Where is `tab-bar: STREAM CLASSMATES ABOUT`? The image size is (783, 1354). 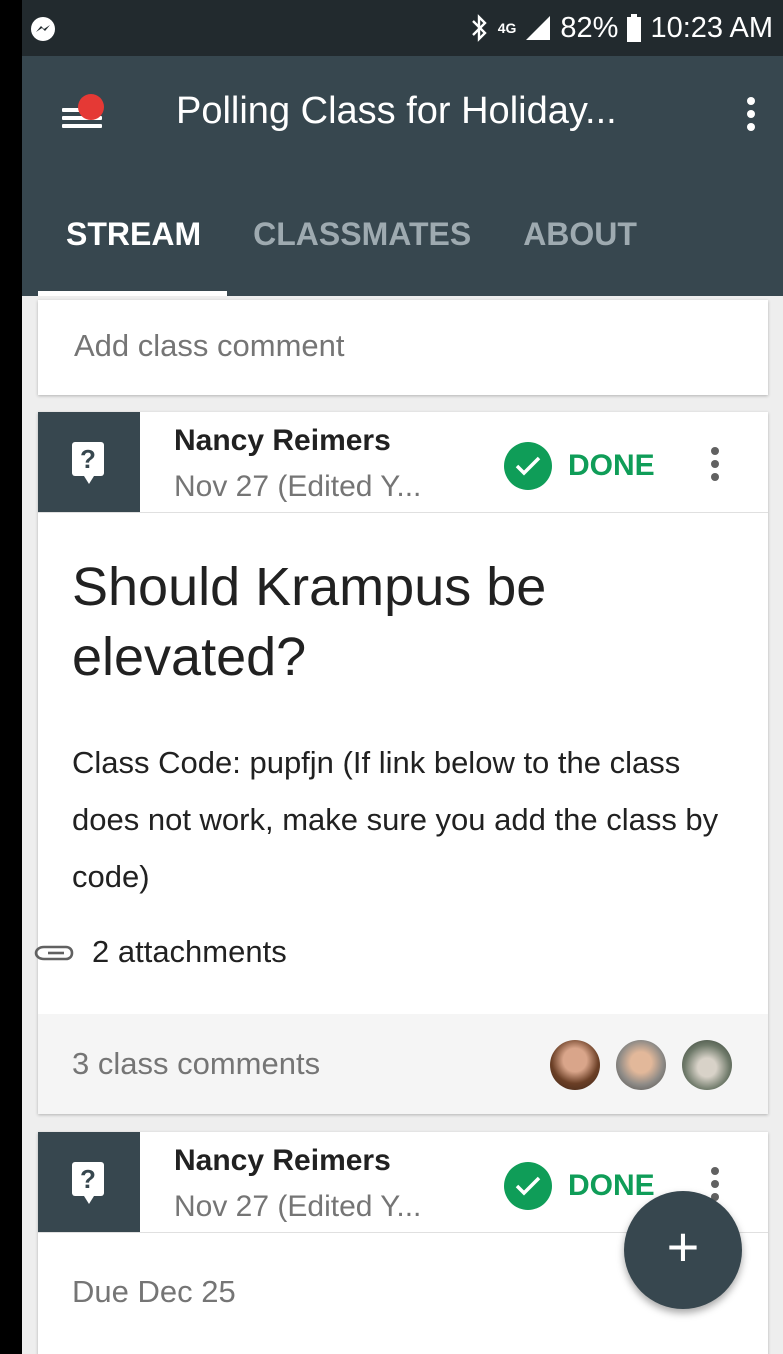
tab-bar: STREAM CLASSMATES ABOUT is located at coordinates (342, 251).